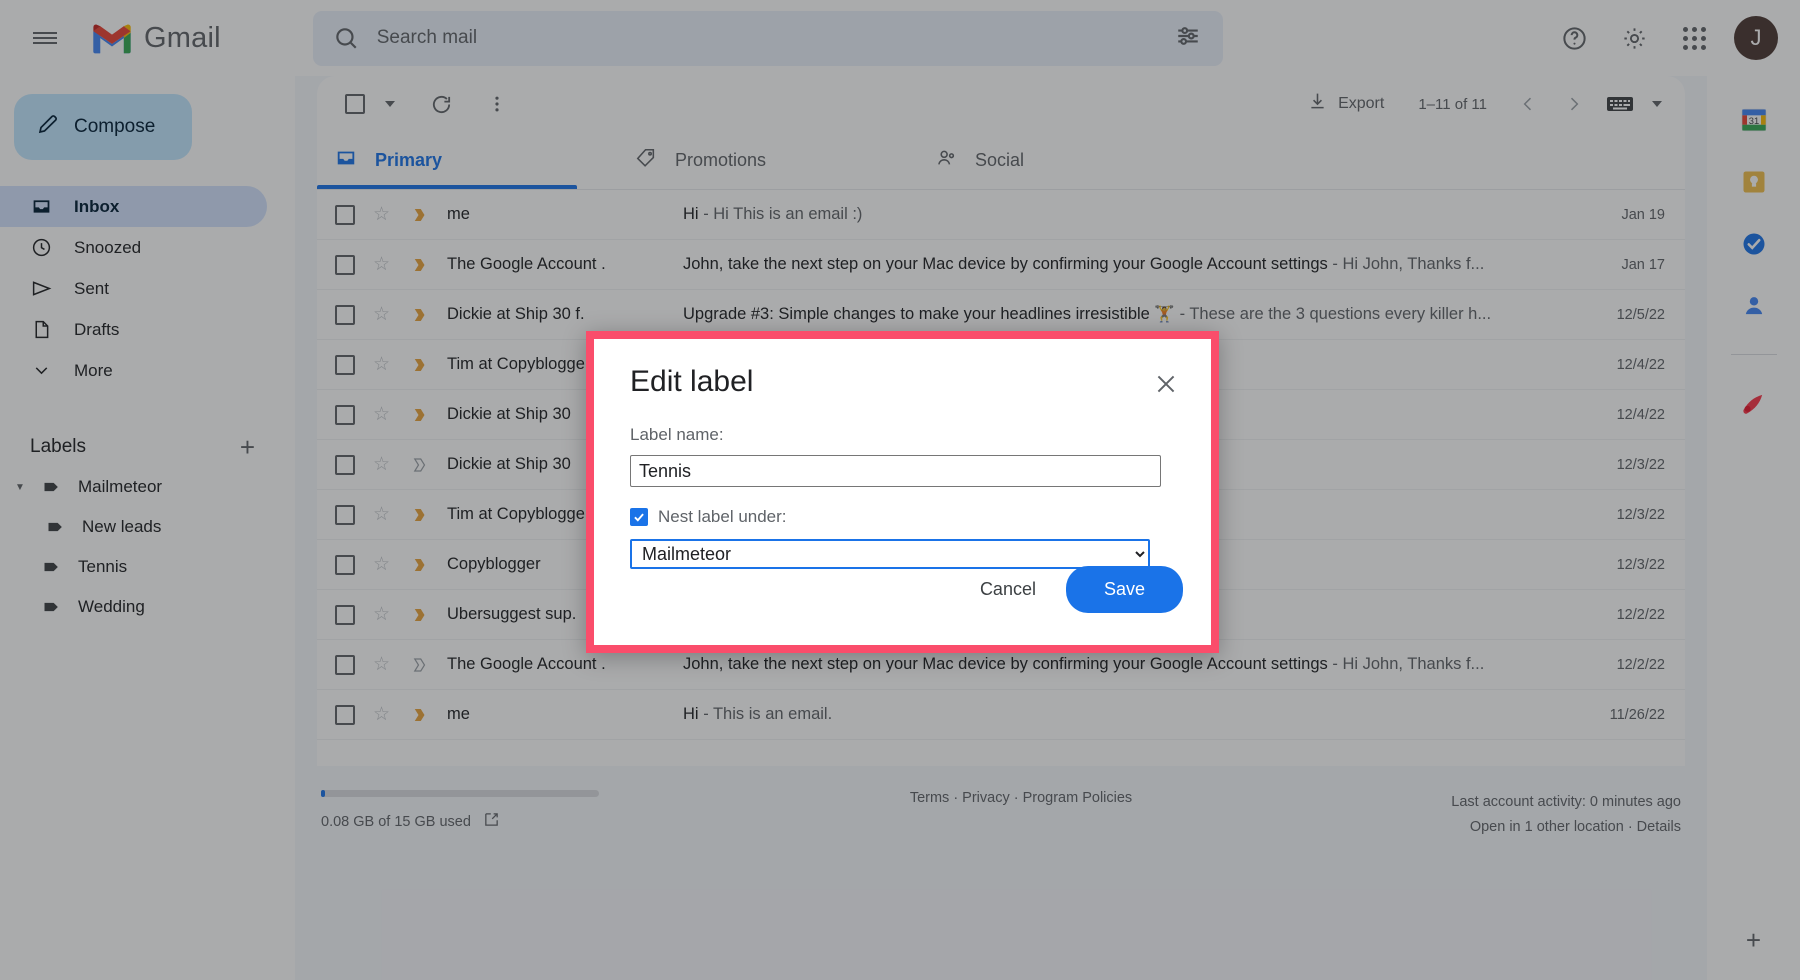 This screenshot has height=980, width=1800. I want to click on close-icon, so click(1166, 386).